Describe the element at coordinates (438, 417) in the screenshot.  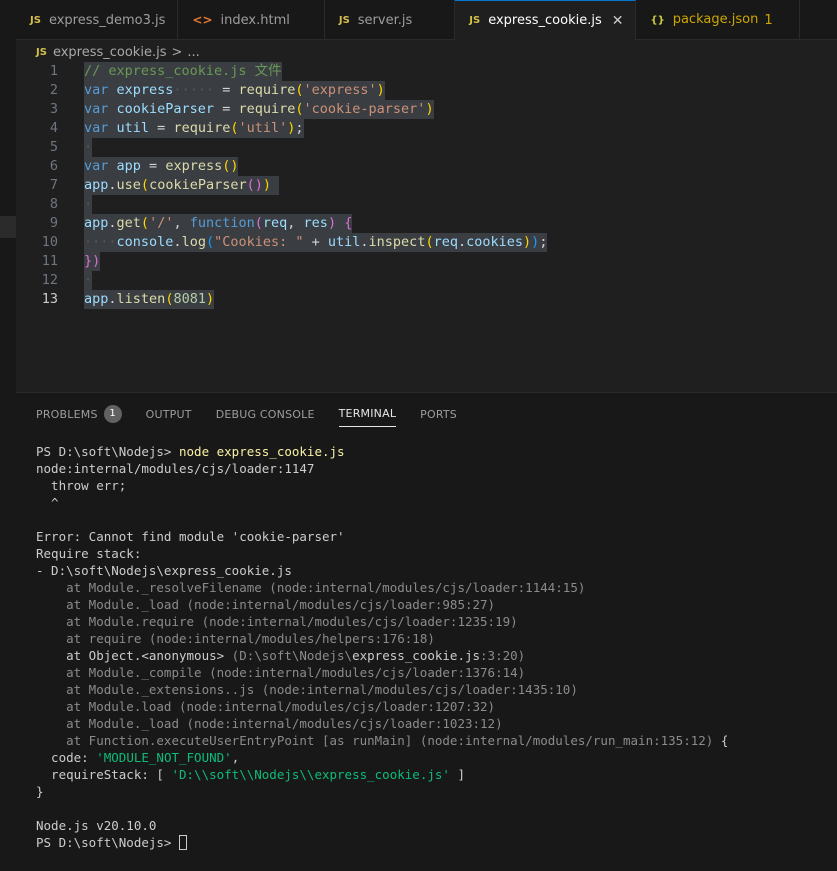
I see `tab-ports: PORTS` at that location.